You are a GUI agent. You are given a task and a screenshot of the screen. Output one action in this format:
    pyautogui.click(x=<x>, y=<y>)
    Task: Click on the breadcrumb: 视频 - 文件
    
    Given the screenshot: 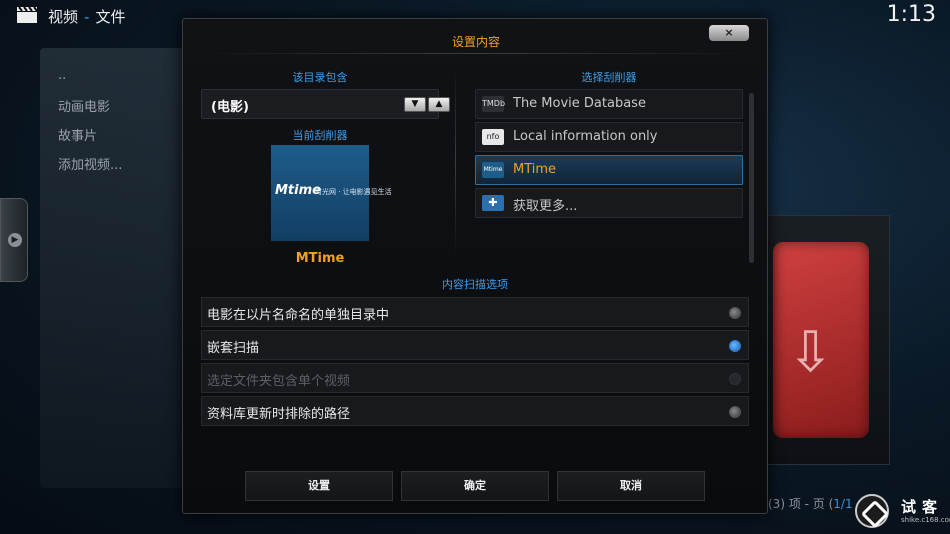 What is the action you would take?
    pyautogui.click(x=86, y=16)
    